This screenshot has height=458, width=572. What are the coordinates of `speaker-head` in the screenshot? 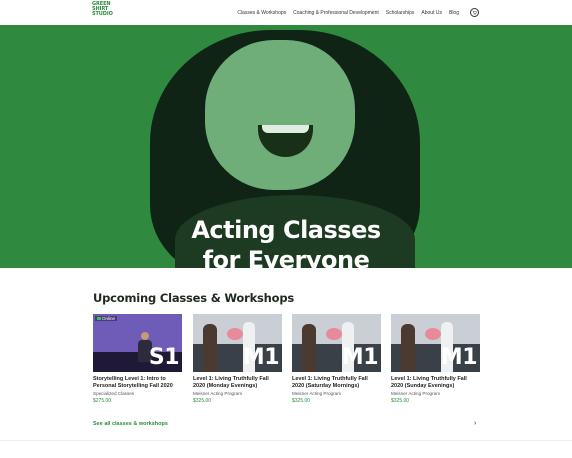 It's located at (145, 336).